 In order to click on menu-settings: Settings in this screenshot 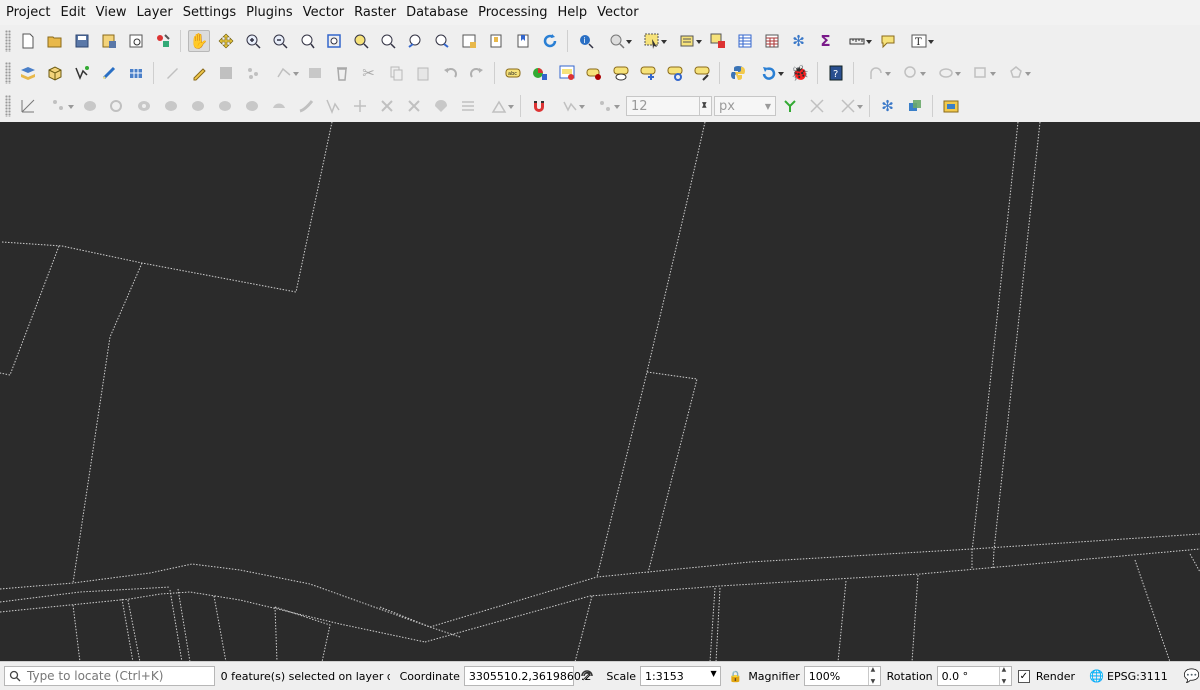, I will do `click(208, 13)`.